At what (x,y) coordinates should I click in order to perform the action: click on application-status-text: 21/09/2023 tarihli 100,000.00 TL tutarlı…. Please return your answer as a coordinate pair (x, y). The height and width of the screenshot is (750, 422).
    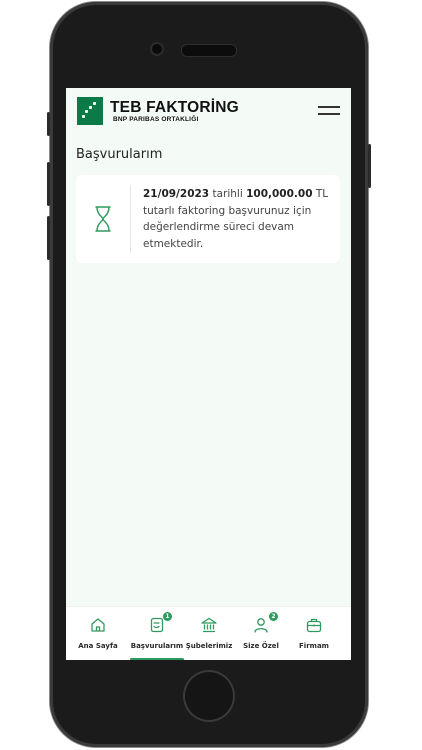
    Looking at the image, I should click on (237, 219).